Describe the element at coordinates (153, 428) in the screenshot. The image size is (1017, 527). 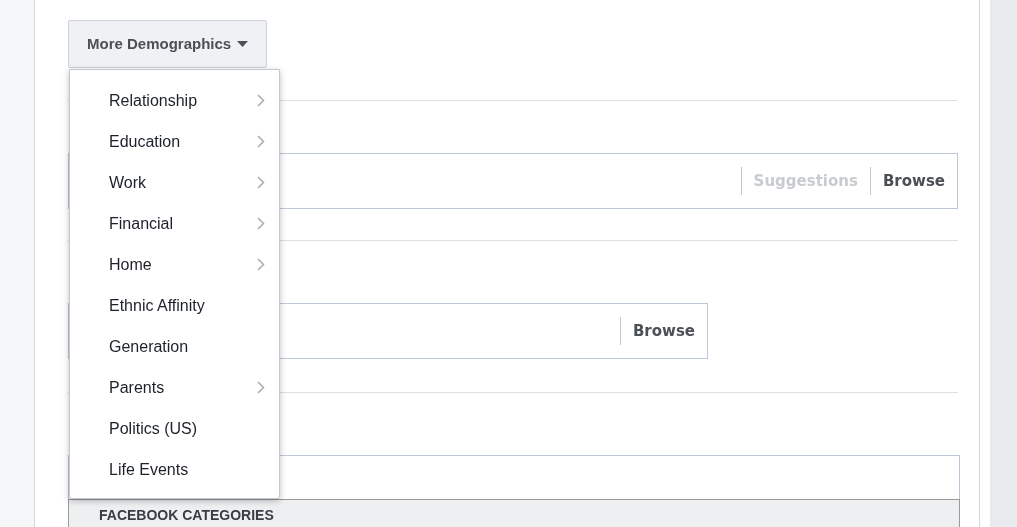
I see `menu-item-label: Politics (US)` at that location.